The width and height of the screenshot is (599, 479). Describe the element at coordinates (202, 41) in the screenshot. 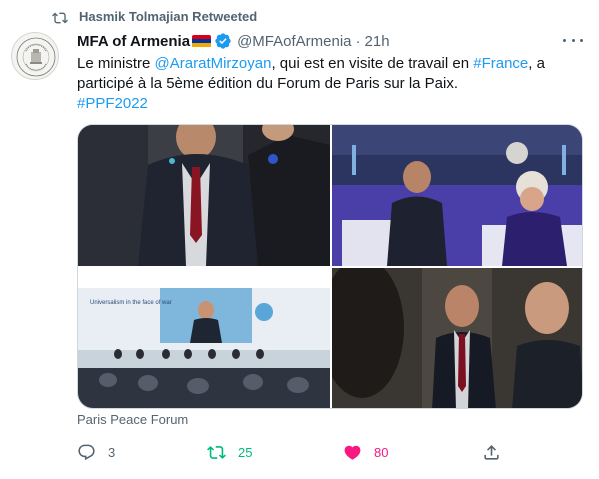

I see `armenia-flag-icon` at that location.